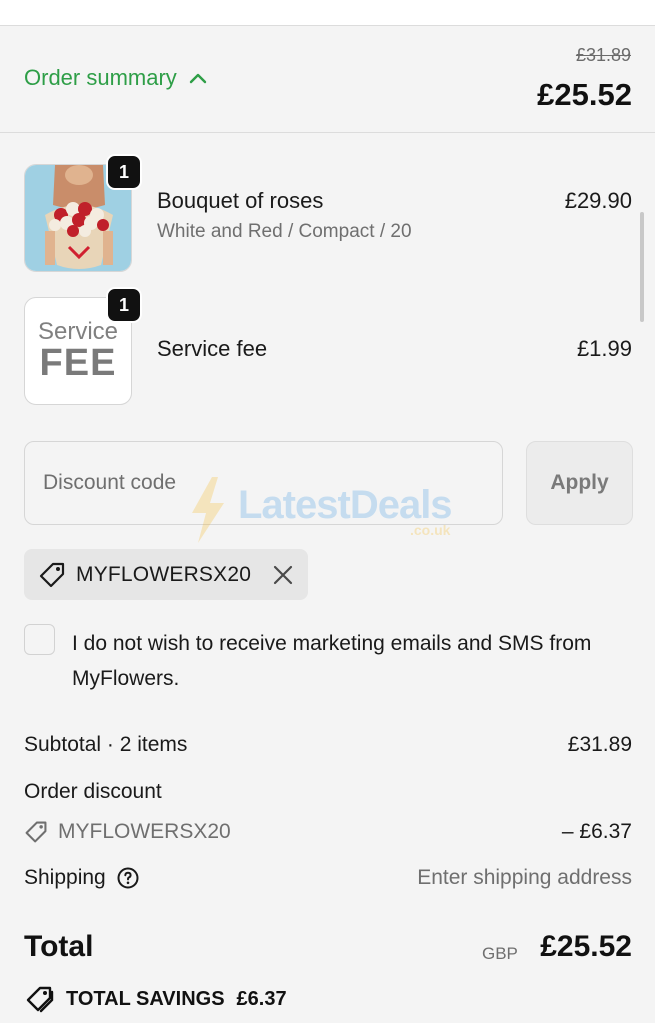 This screenshot has width=655, height=1023. I want to click on chevron-up-icon, so click(198, 78).